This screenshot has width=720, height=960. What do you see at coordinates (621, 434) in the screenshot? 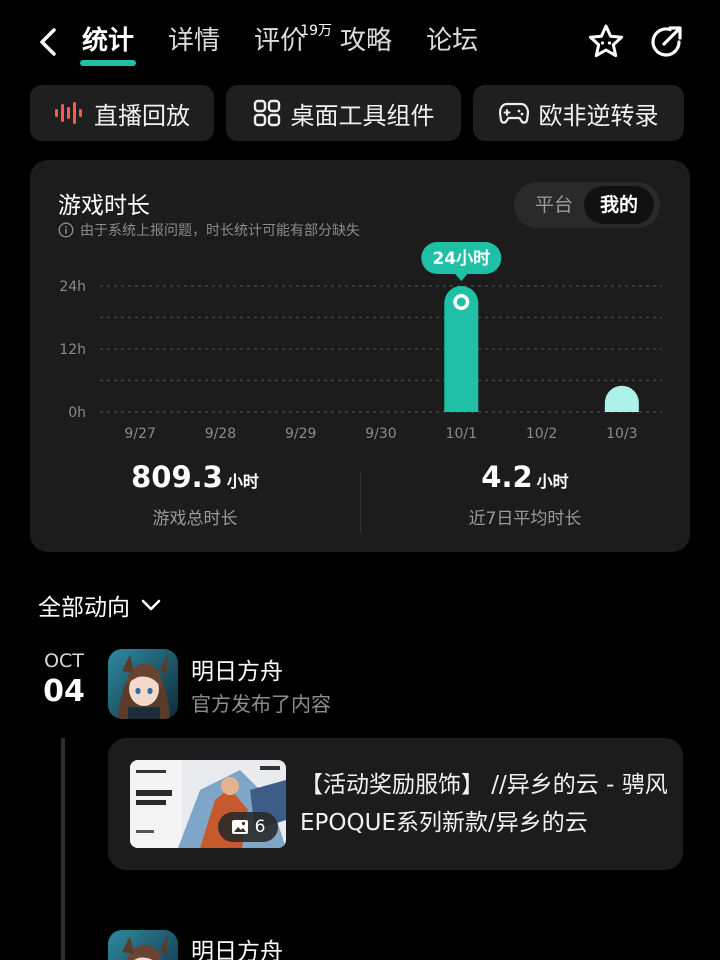
I see `x-tick-label: 10/3` at bounding box center [621, 434].